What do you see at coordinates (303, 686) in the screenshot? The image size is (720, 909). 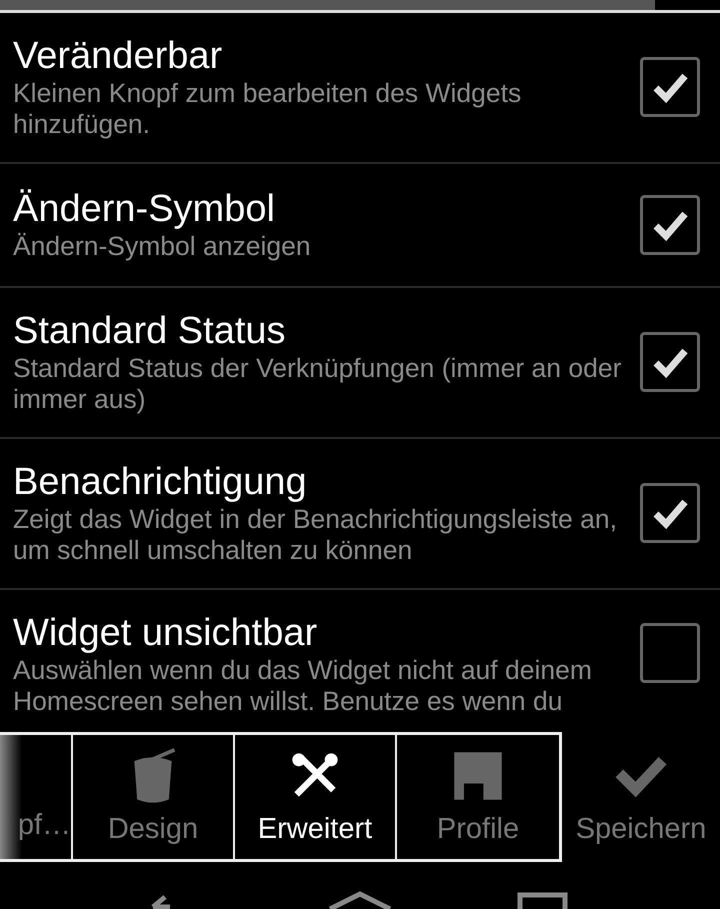 I see `setting-description: Auswählen wenn du das Widget nicht auf deinem Homescreen sehen willst. Benutze es wenn du` at bounding box center [303, 686].